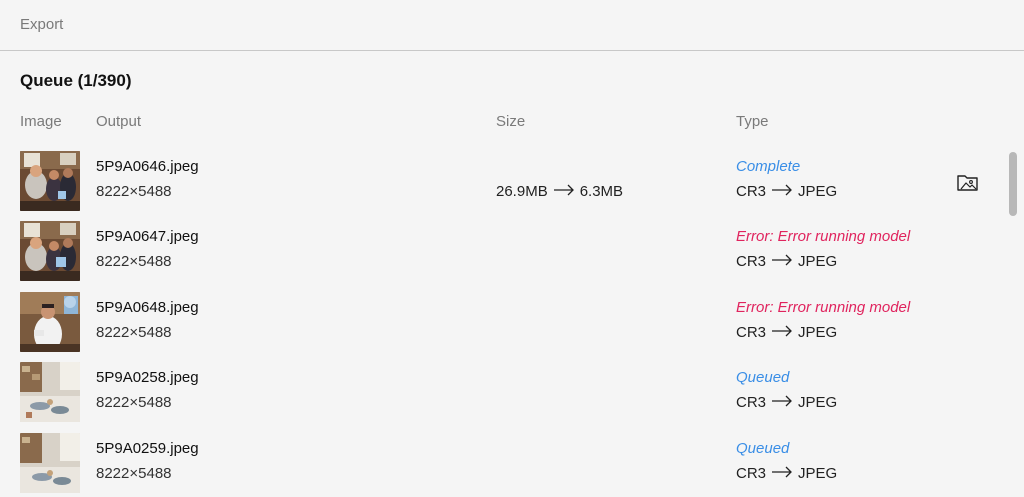 The width and height of the screenshot is (1024, 497). I want to click on size-output: 6.3MB, so click(601, 191).